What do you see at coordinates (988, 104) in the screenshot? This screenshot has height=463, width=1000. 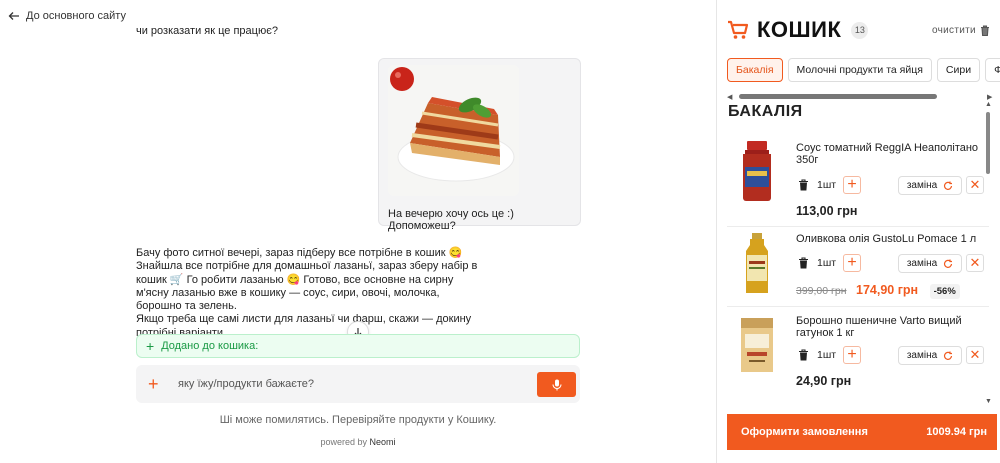 I see `scroll-up-icon: ▲` at bounding box center [988, 104].